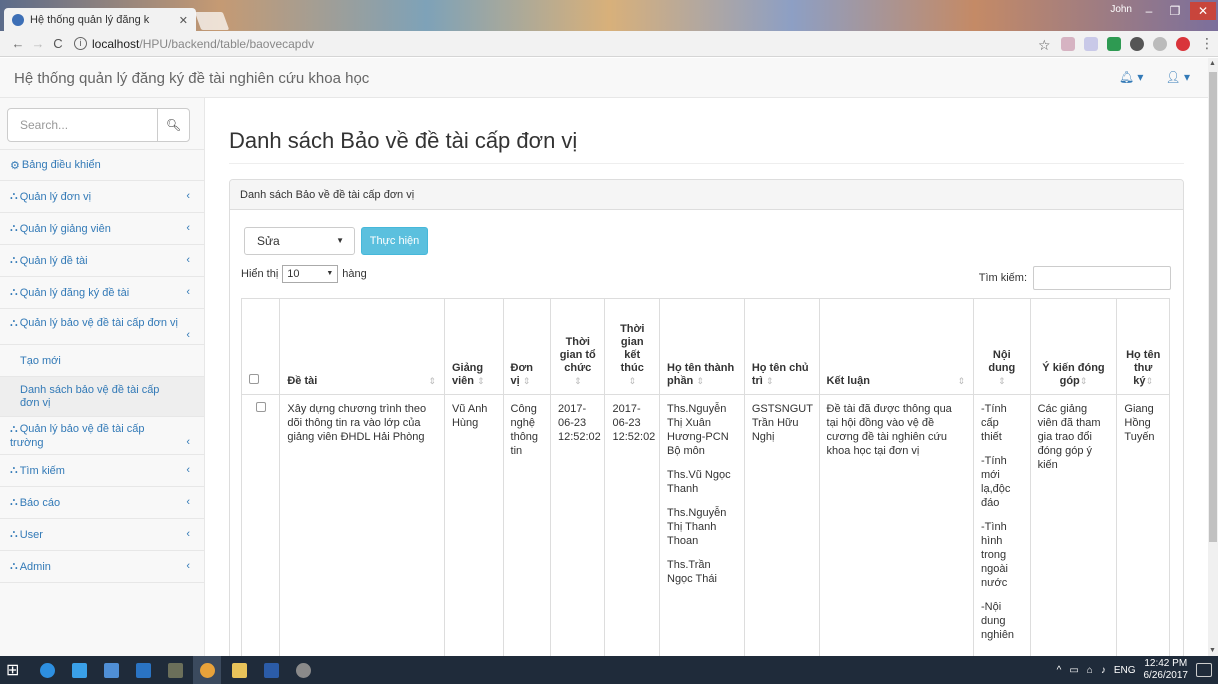 This screenshot has height=684, width=1218. What do you see at coordinates (632, 526) in the screenshot?
I see `cell-tg-ket-thuc: 2017-06-23 12:52:02` at bounding box center [632, 526].